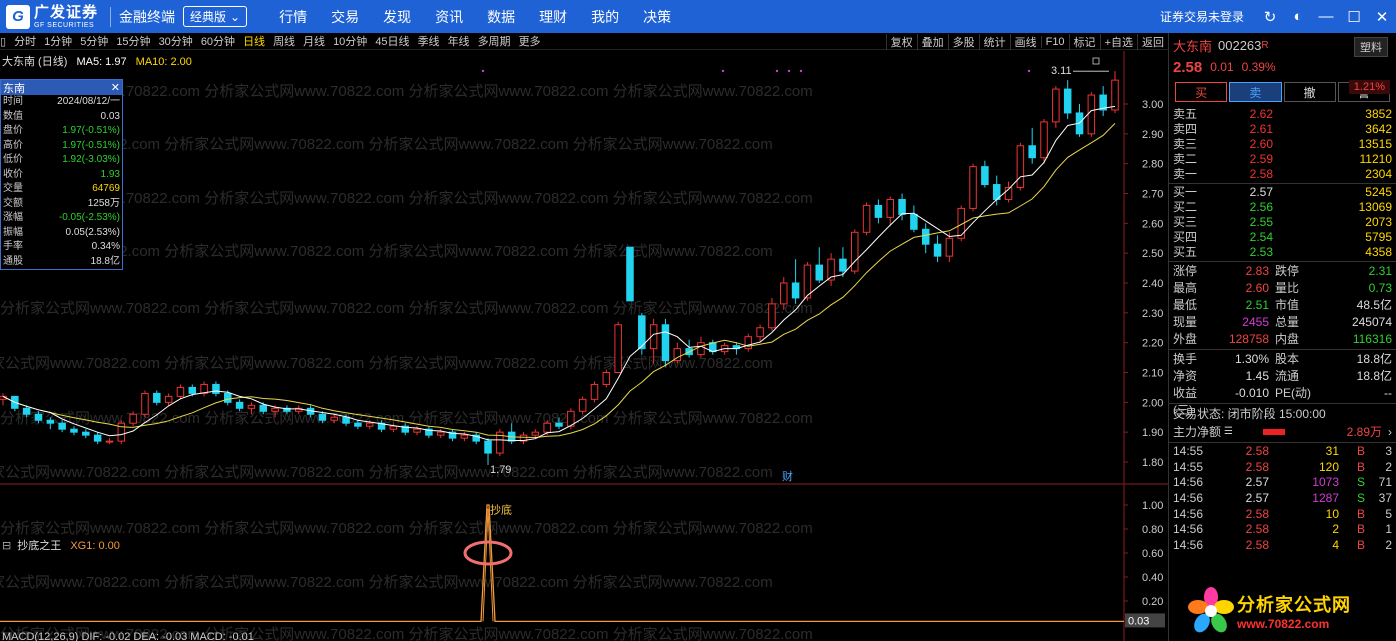 This screenshot has height=641, width=1396. What do you see at coordinates (1282, 129) in the screenshot?
I see `book-row: 卖四 2.61 3642` at bounding box center [1282, 129].